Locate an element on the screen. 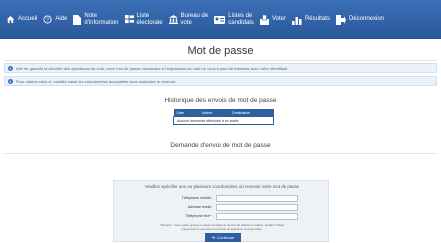 Image resolution: width=441 pixels, height=243 pixels. list-icon is located at coordinates (129, 19).